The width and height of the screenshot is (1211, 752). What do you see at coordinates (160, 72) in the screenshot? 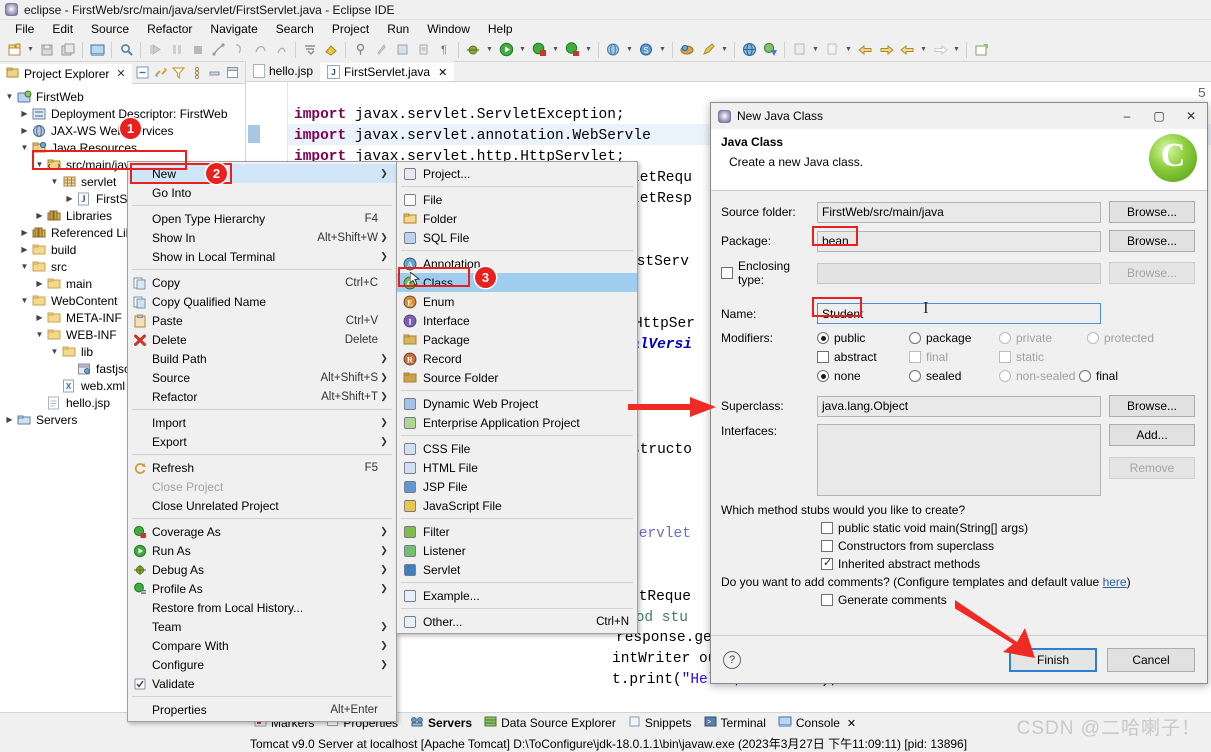
I see `link-with-editor-icon` at bounding box center [160, 72].